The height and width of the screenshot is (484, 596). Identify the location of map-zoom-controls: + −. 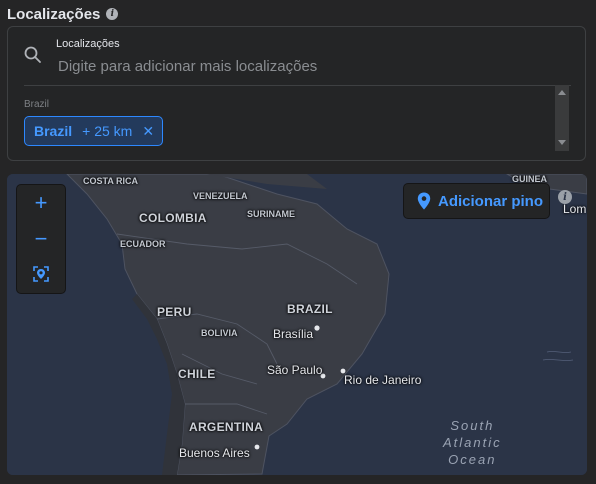
(41, 239).